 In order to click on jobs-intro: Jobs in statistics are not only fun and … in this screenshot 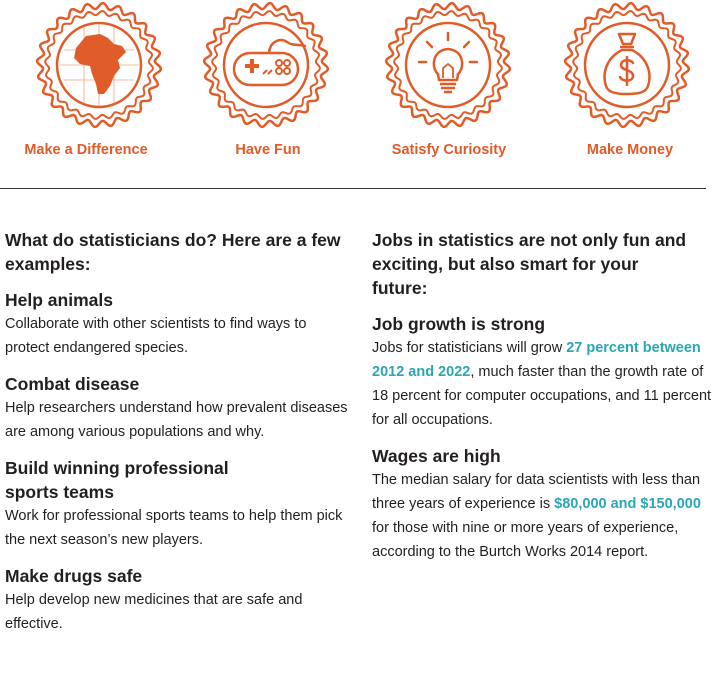, I will do `click(529, 264)`.